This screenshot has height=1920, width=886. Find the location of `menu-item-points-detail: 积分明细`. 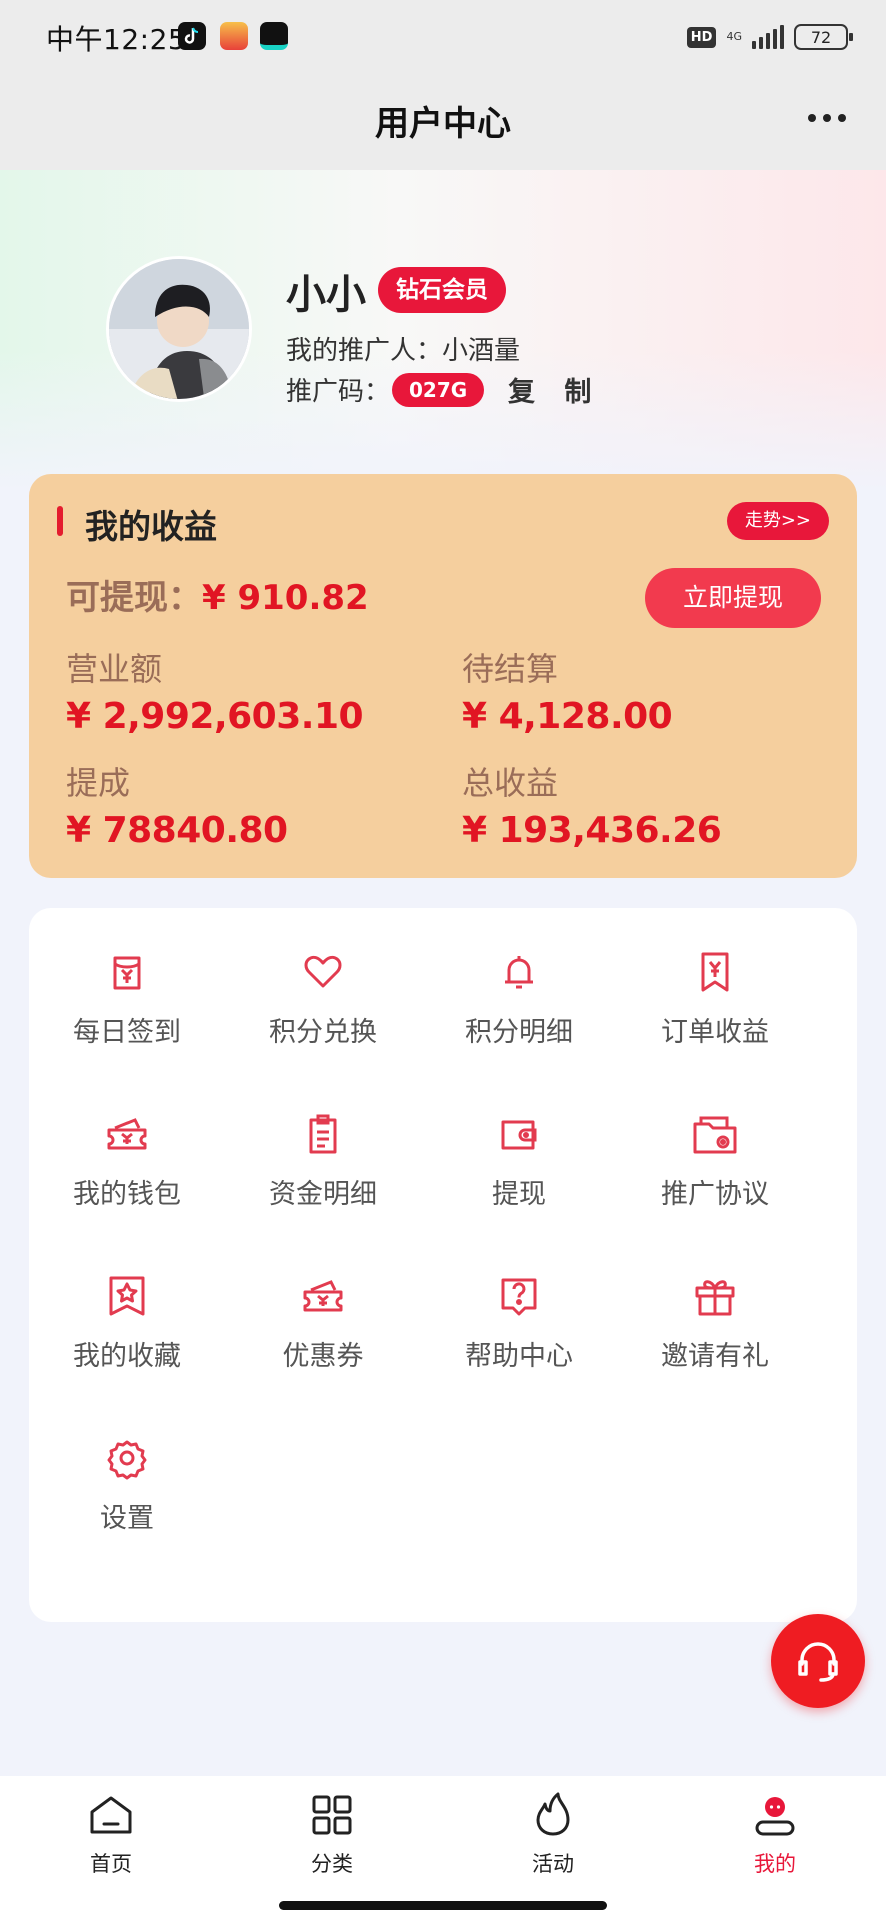

menu-item-points-detail: 积分明细 is located at coordinates (519, 978).